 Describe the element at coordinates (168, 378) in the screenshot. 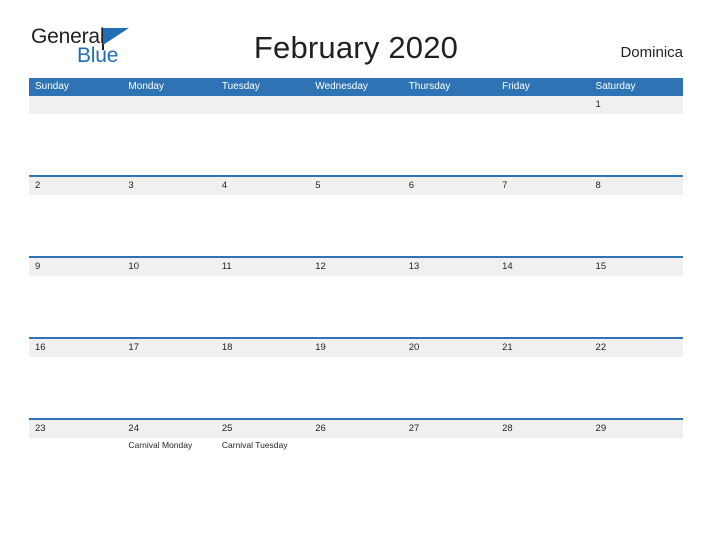

I see `day-cell: 17` at that location.